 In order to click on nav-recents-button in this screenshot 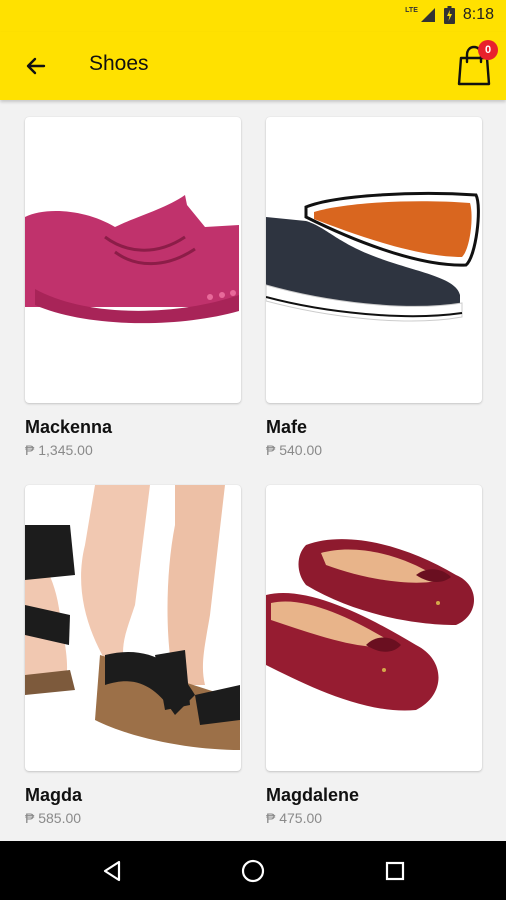, I will do `click(395, 871)`.